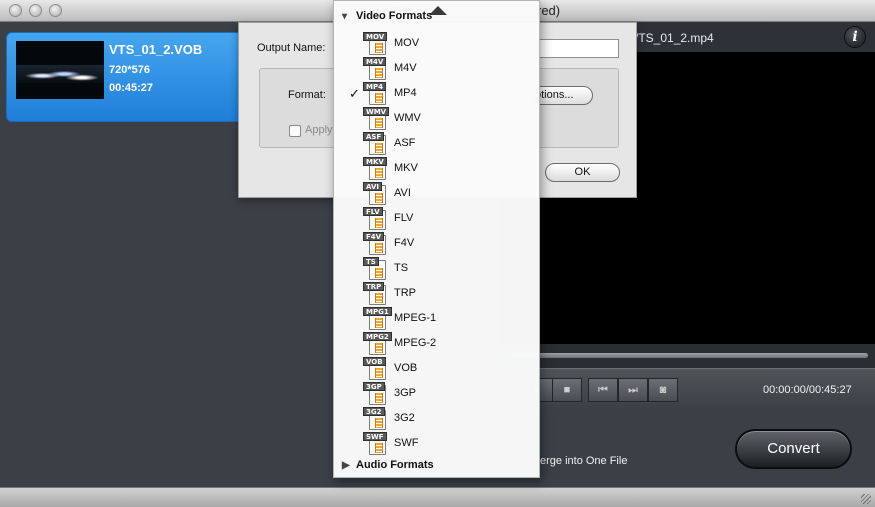  What do you see at coordinates (807, 390) in the screenshot?
I see `playback-time: 00:00:00/00:45:27` at bounding box center [807, 390].